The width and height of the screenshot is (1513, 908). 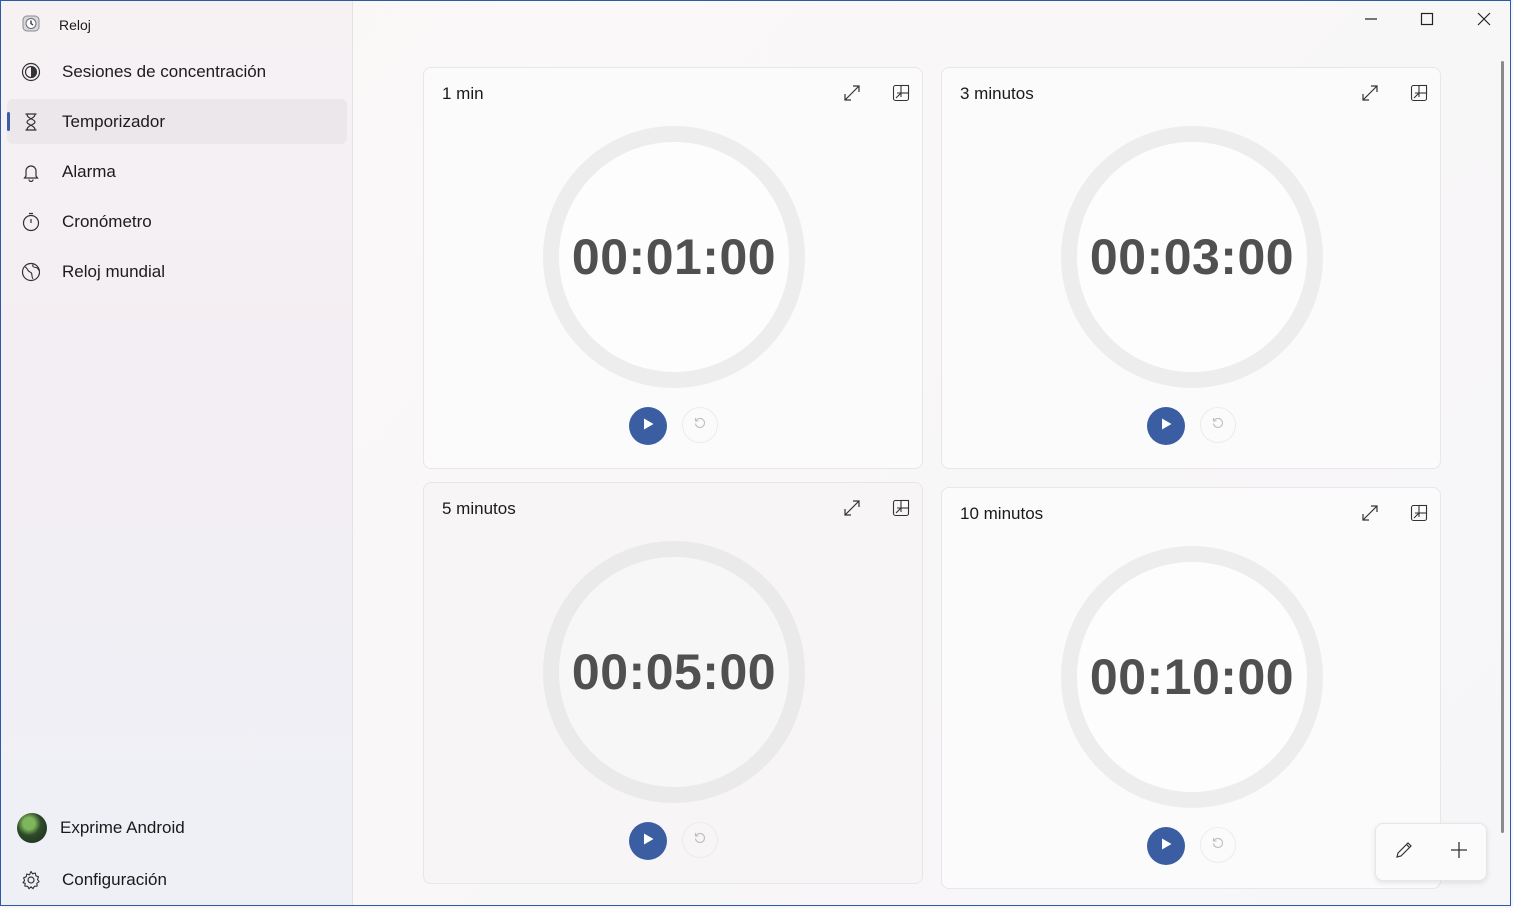 What do you see at coordinates (31, 122) in the screenshot?
I see `hourglass-icon` at bounding box center [31, 122].